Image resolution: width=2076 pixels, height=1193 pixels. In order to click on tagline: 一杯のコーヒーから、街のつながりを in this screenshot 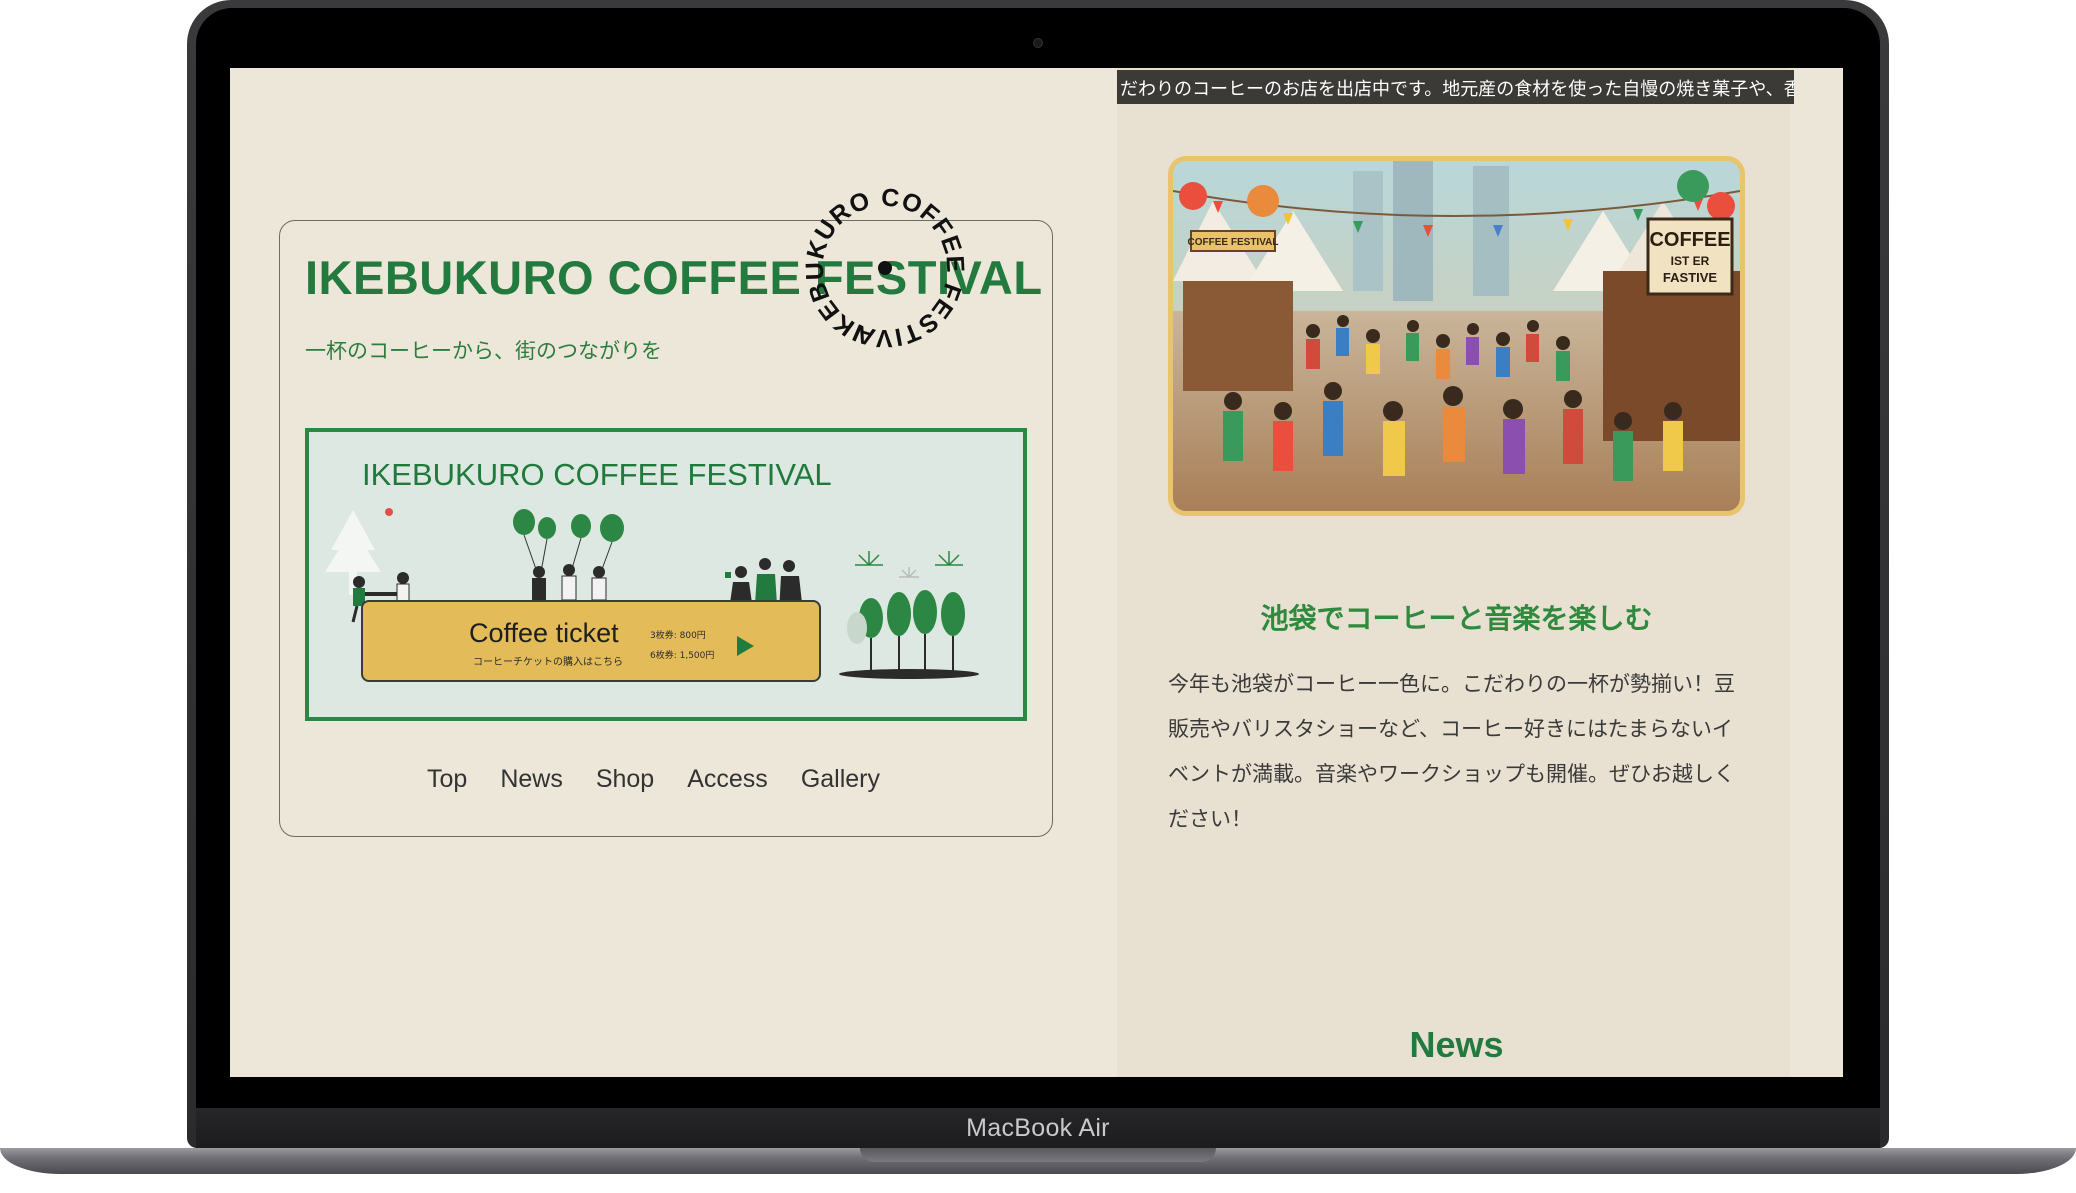, I will do `click(483, 351)`.